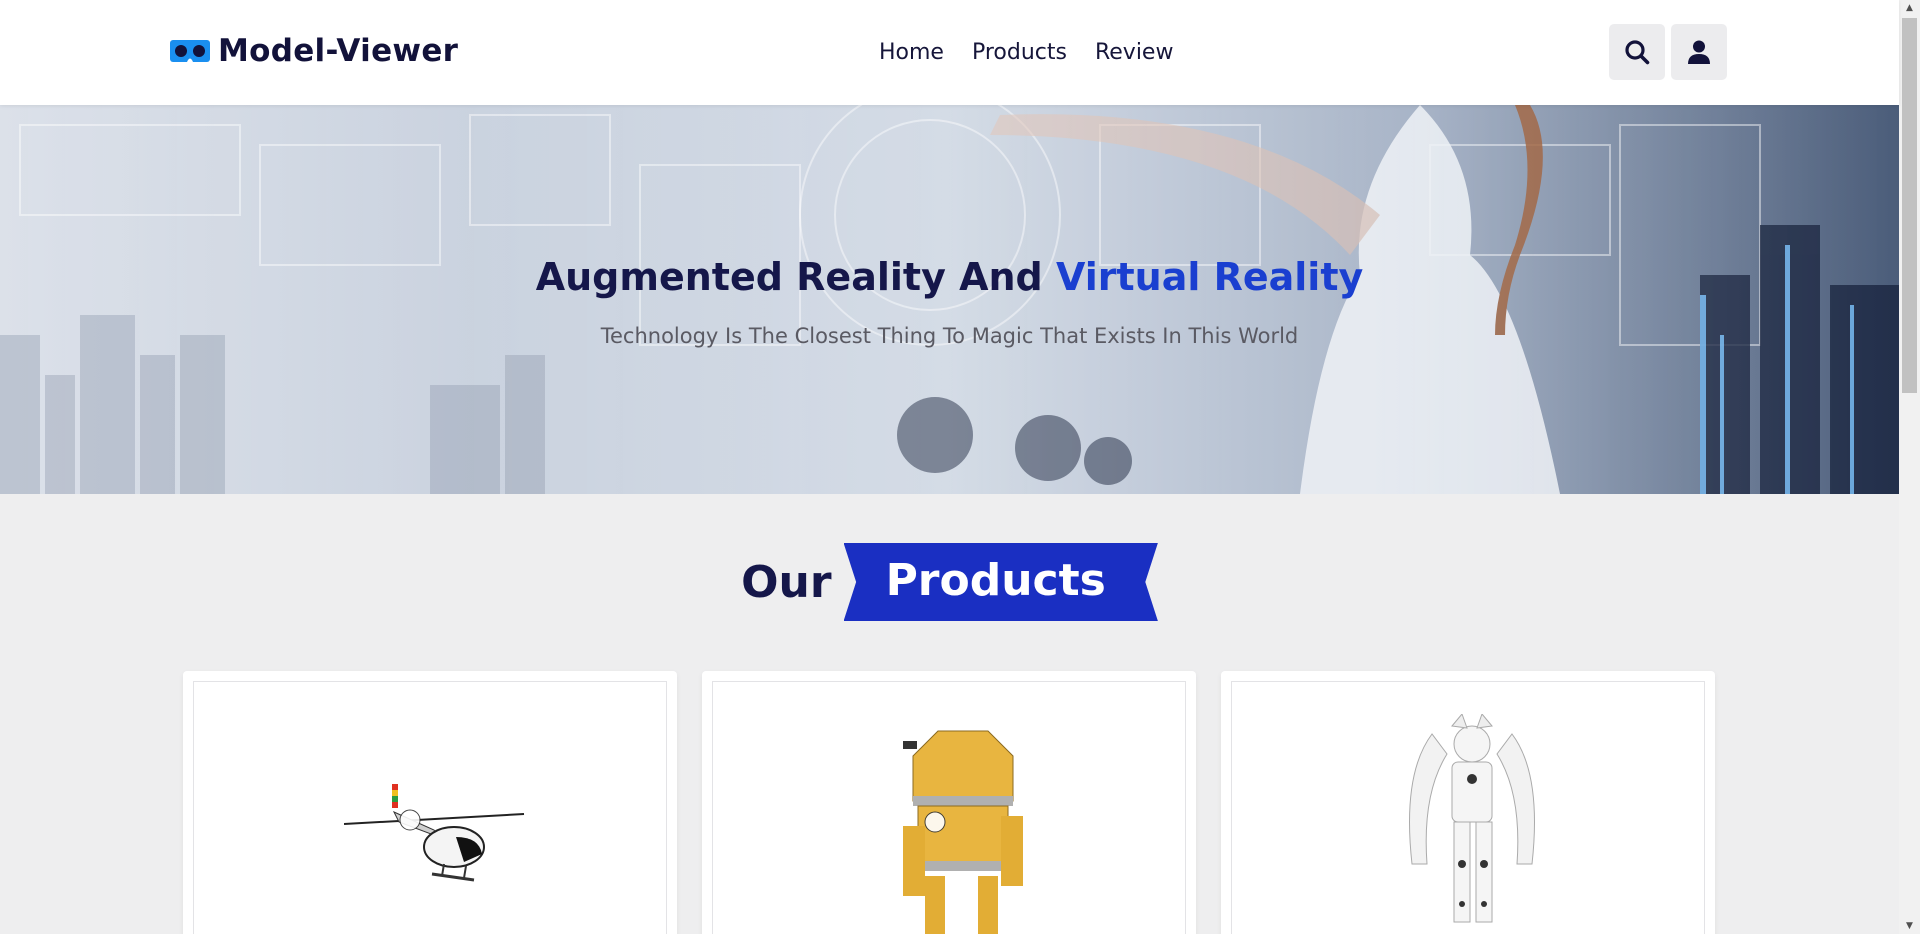 This screenshot has width=1920, height=934. Describe the element at coordinates (190, 51) in the screenshot. I see `vr-headset-icon` at that location.